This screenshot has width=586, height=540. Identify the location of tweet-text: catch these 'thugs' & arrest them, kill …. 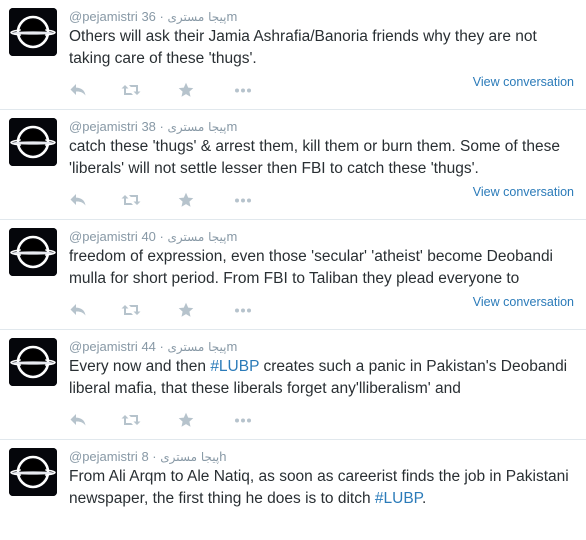
(321, 158).